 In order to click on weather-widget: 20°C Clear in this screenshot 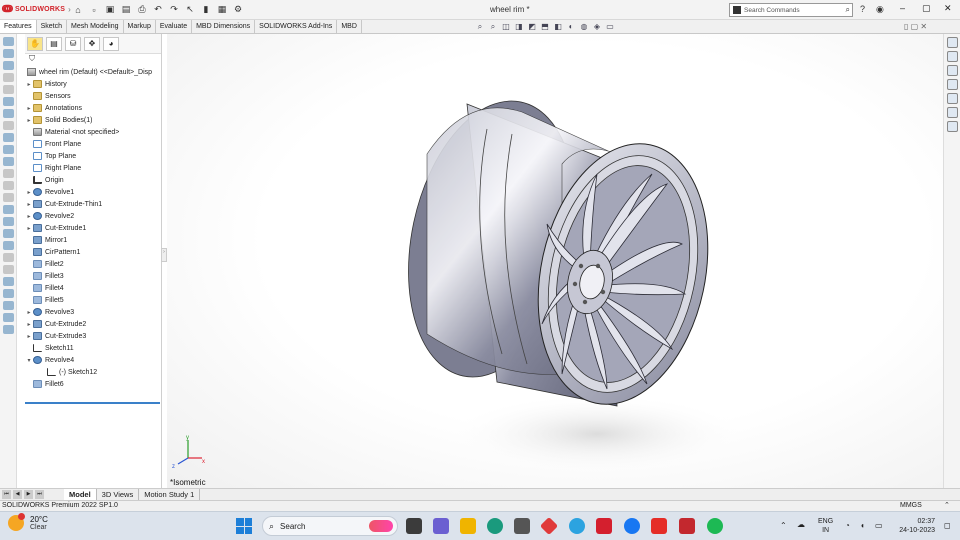, I will do `click(28, 522)`.